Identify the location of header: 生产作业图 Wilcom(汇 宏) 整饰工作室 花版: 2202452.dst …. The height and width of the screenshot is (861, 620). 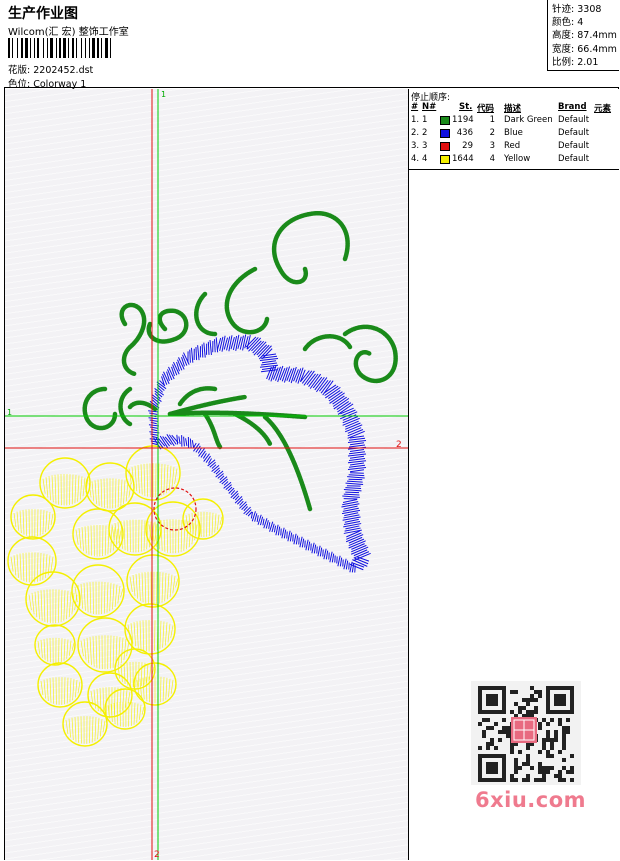
(311, 45).